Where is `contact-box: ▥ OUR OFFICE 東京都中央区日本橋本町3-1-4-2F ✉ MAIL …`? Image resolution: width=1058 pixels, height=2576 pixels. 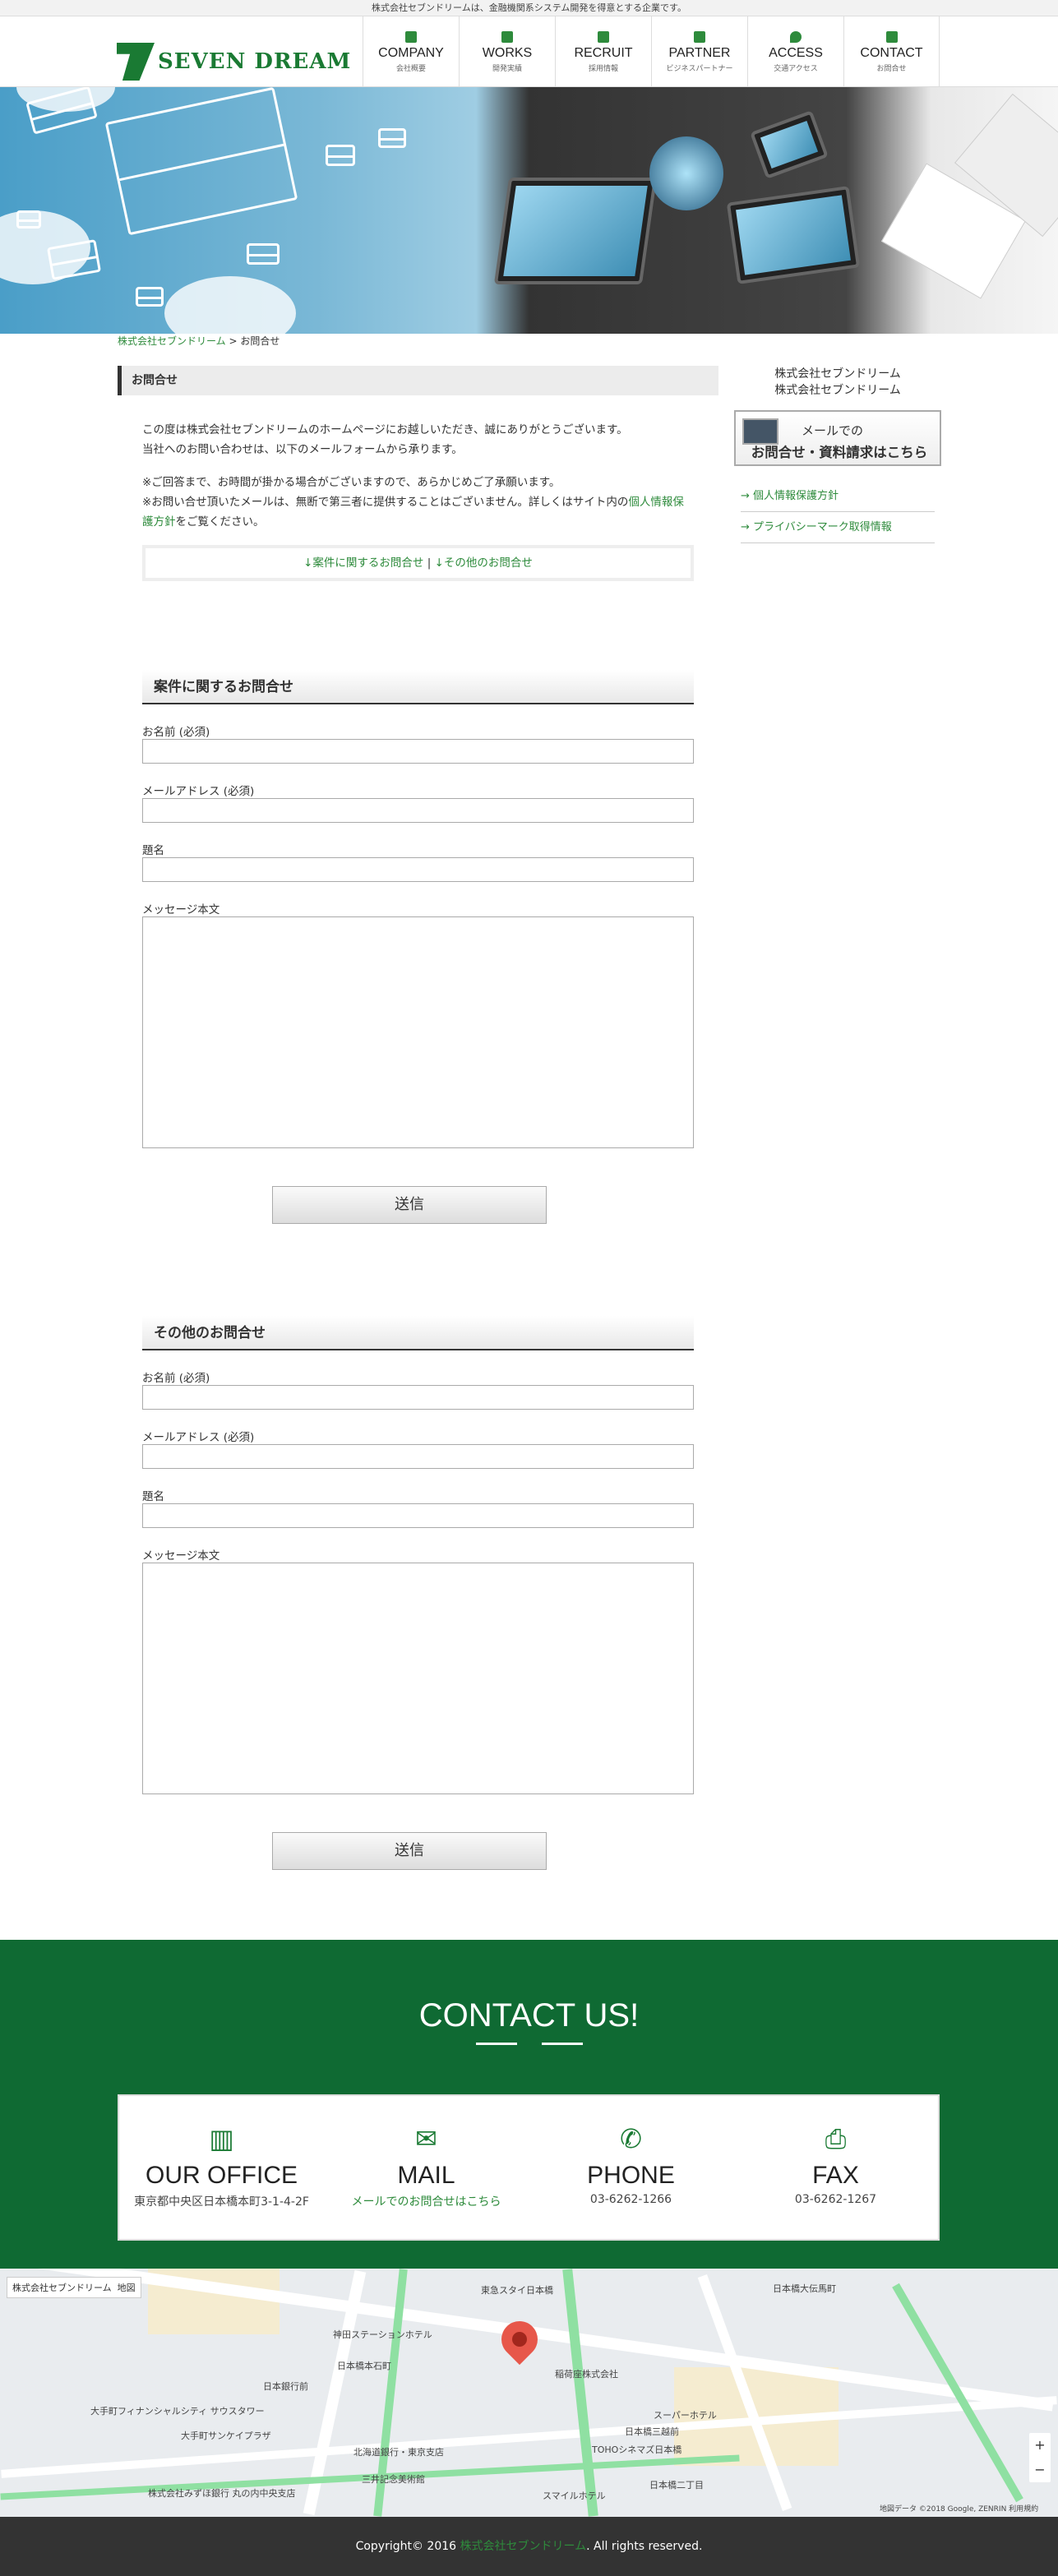
contact-box: ▥ OUR OFFICE 東京都中央区日本橋本町3-1-4-2F ✉ MAIL … is located at coordinates (529, 2168).